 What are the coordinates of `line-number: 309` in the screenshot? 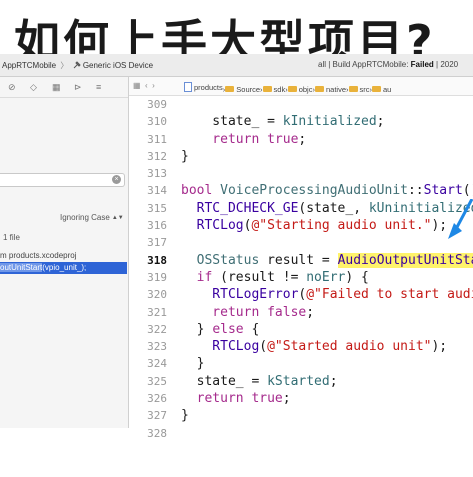 It's located at (157, 104).